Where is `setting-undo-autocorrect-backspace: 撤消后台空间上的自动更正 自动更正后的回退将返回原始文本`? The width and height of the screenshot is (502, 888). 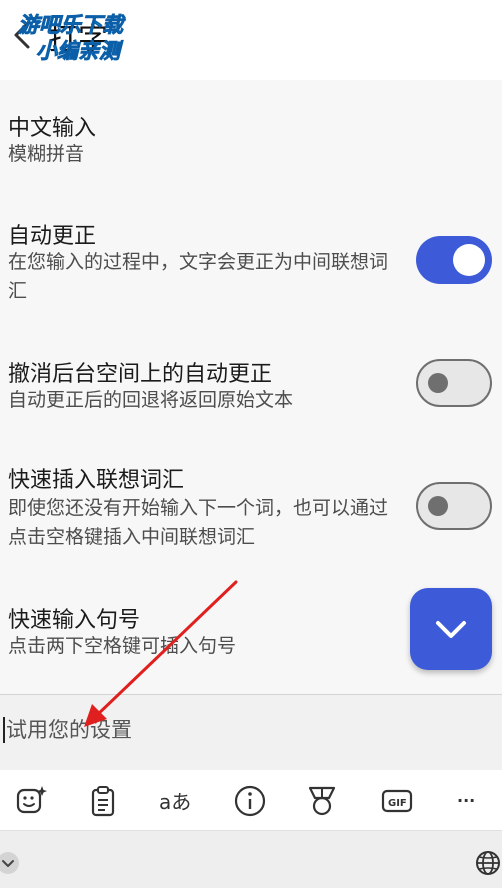 setting-undo-autocorrect-backspace: 撤消后台空间上的自动更正 自动更正后的回退将返回原始文本 is located at coordinates (251, 385).